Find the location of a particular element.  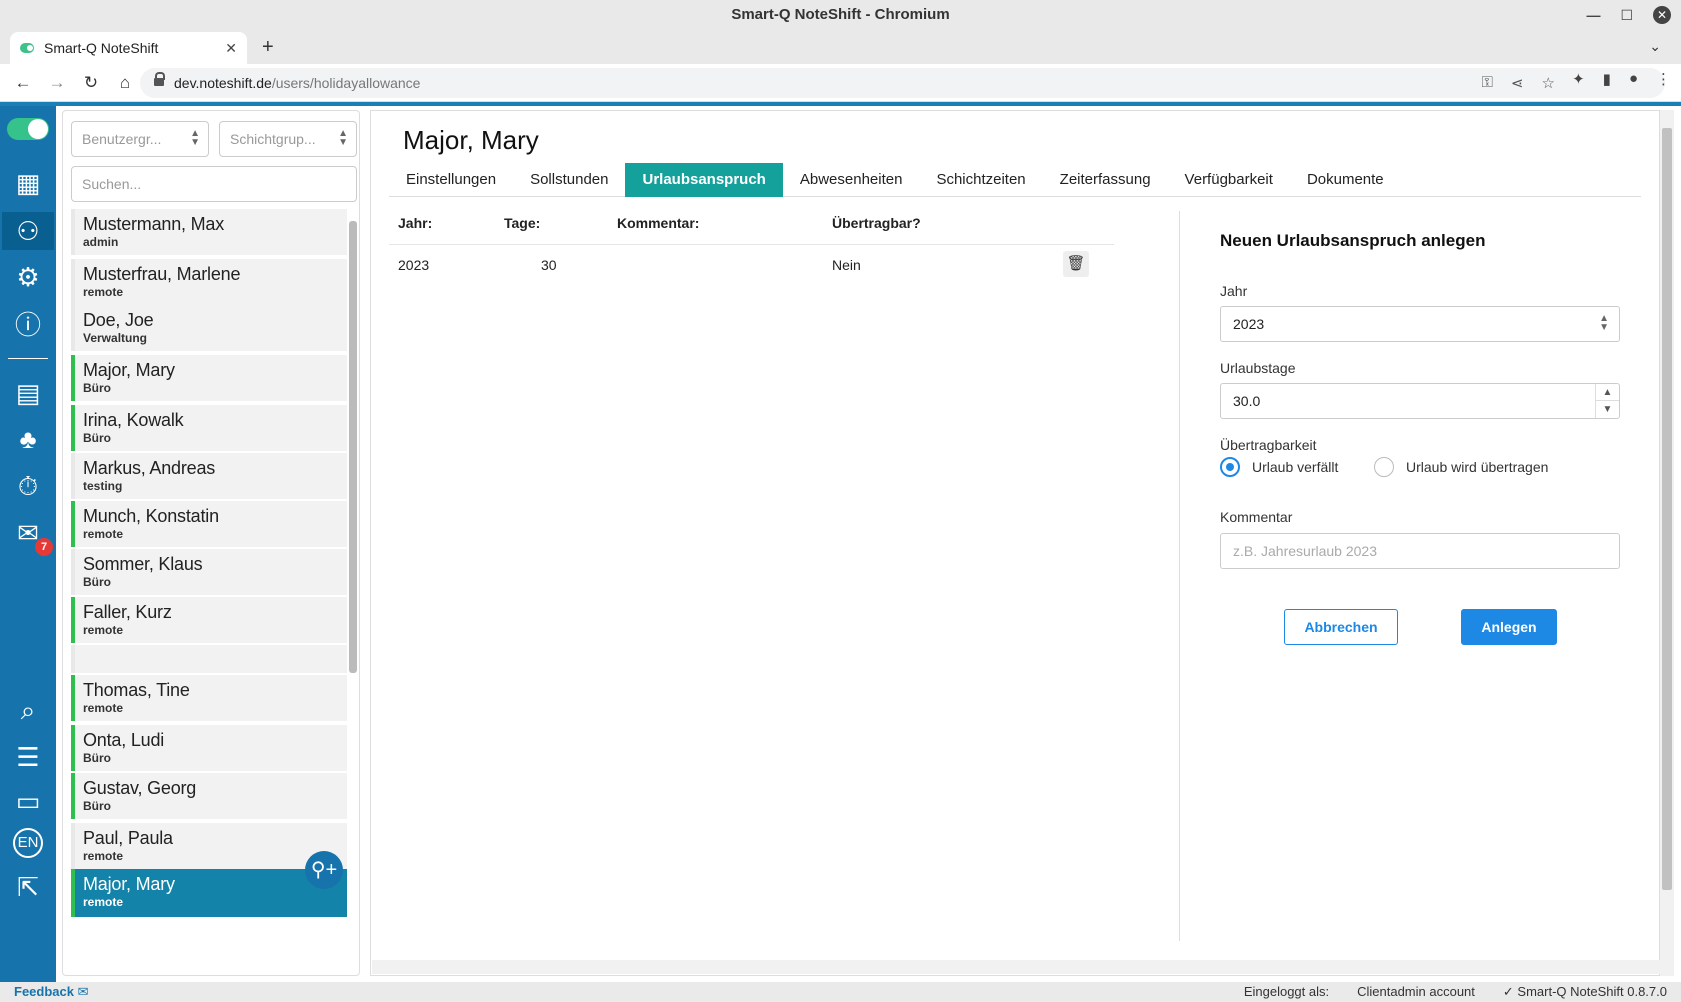

calendar-icon: ▤ is located at coordinates (28, 393).